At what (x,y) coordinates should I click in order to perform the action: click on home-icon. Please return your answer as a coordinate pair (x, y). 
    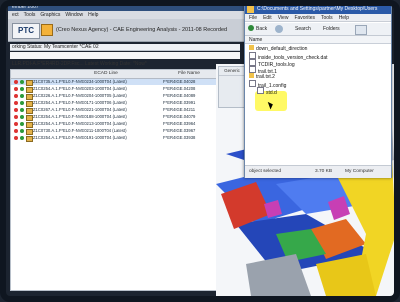
    Looking at the image, I should click on (47, 30).